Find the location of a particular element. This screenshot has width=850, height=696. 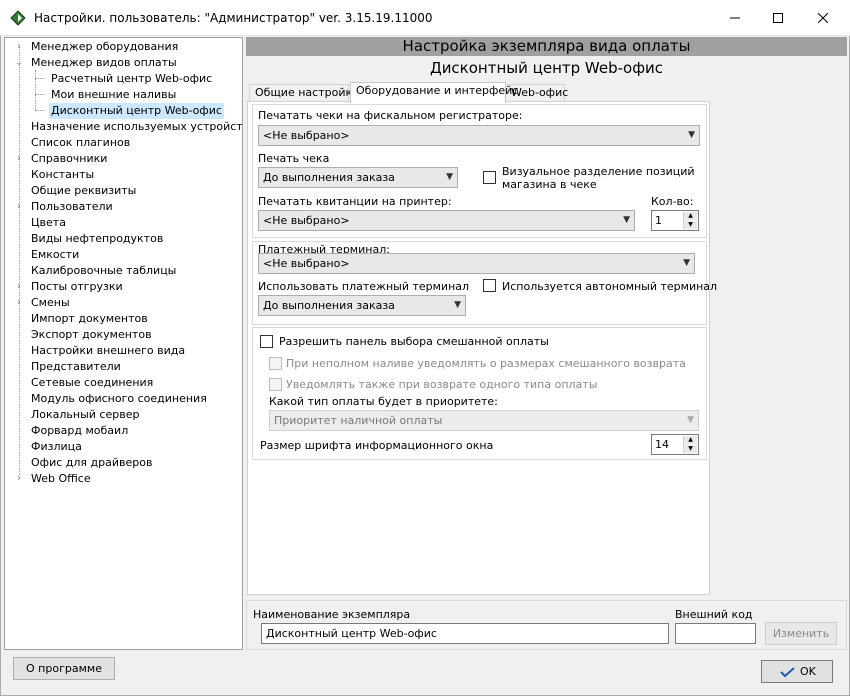

external-code-input is located at coordinates (715, 633).